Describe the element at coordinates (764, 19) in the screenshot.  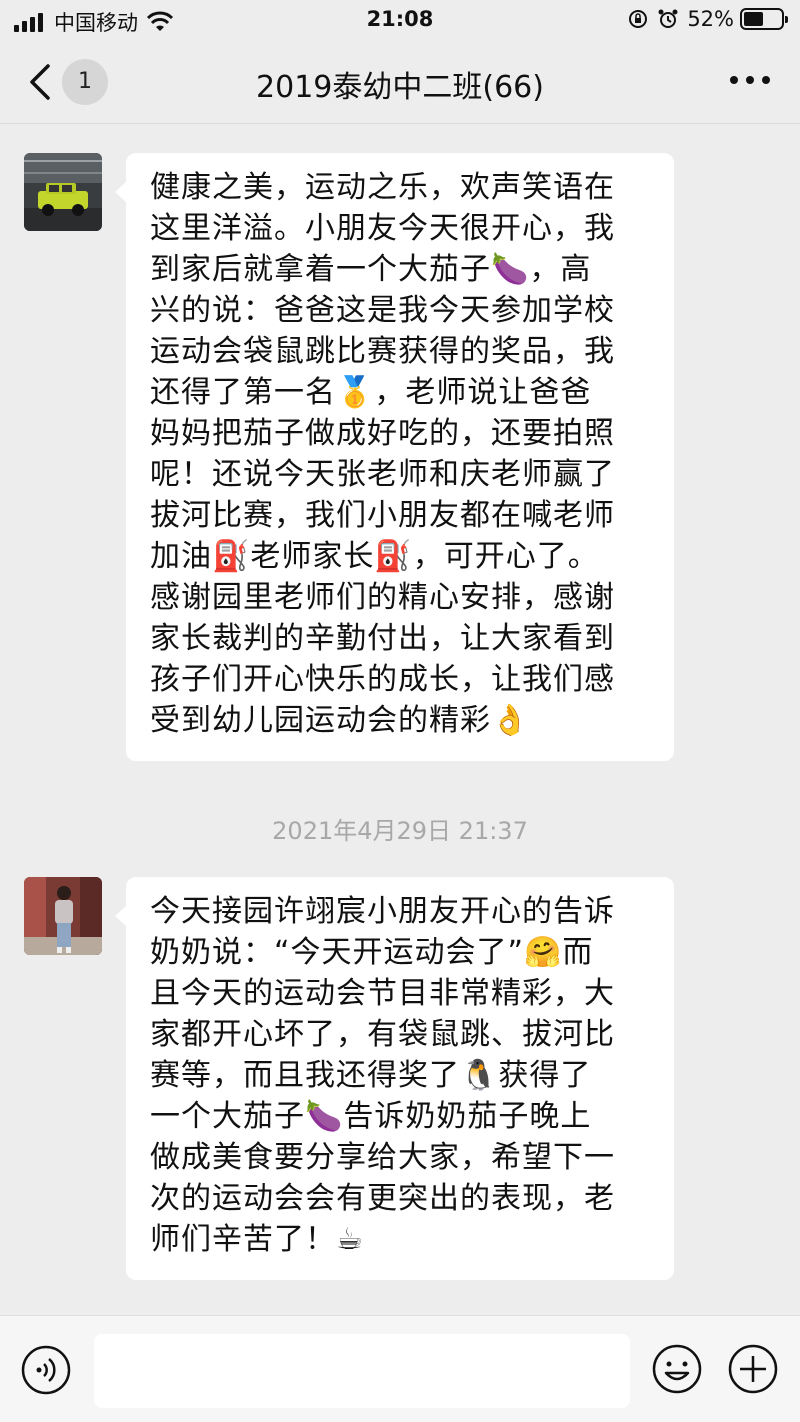
I see `battery-icon` at that location.